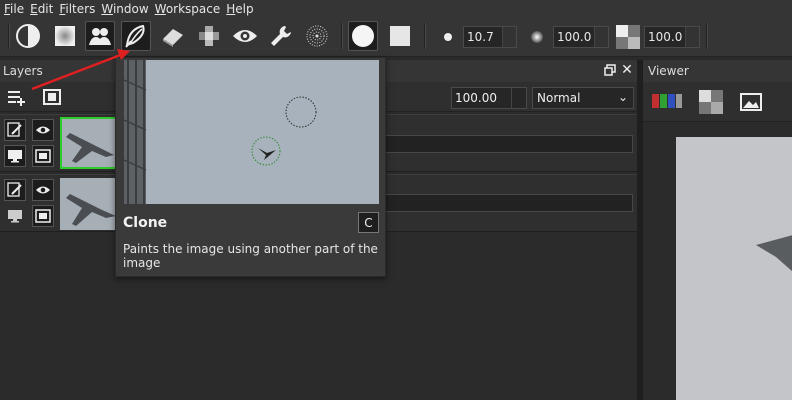 The width and height of the screenshot is (792, 400). I want to click on tooltip-title: Clone, so click(145, 223).